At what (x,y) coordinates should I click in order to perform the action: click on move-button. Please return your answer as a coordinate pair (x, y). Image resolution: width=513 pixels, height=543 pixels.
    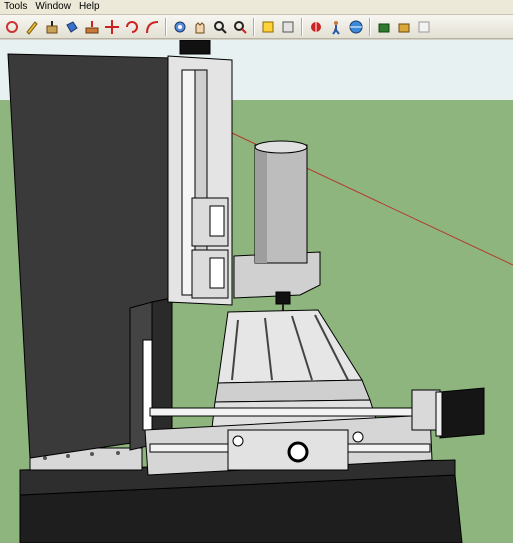
    Looking at the image, I should click on (111, 27).